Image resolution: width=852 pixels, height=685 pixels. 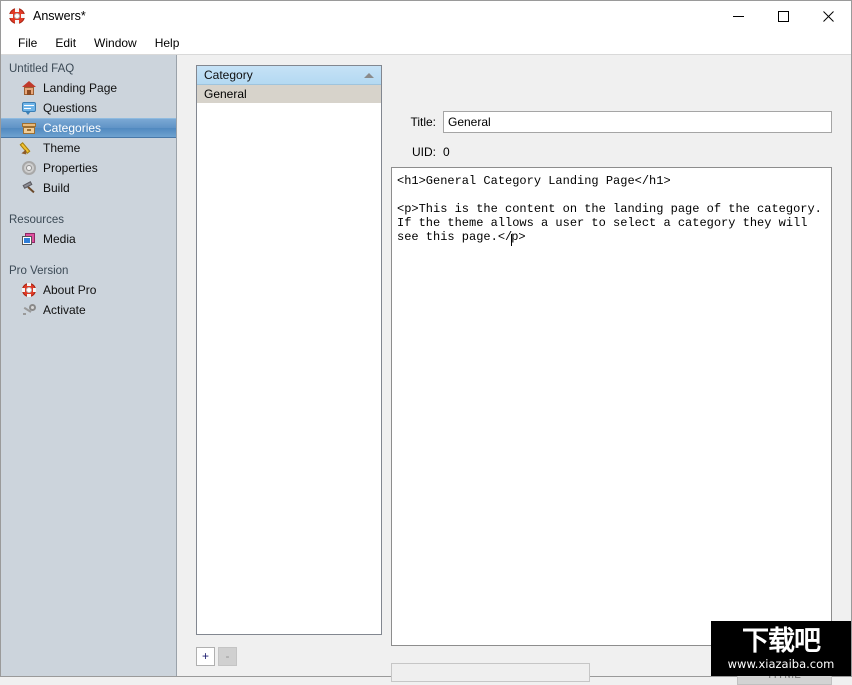 What do you see at coordinates (28, 148) in the screenshot?
I see `pencil-icon` at bounding box center [28, 148].